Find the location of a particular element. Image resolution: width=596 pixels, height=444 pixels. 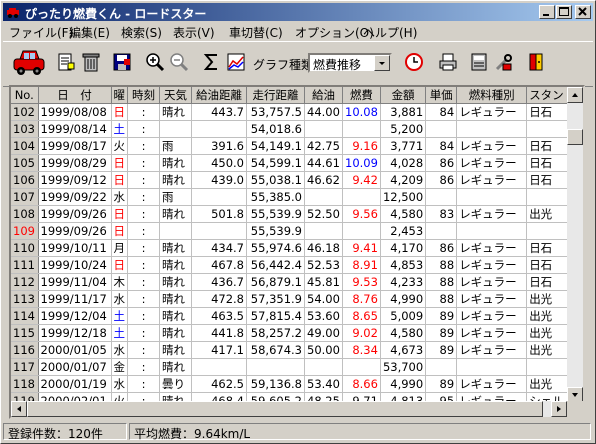

graph-icon is located at coordinates (236, 62).